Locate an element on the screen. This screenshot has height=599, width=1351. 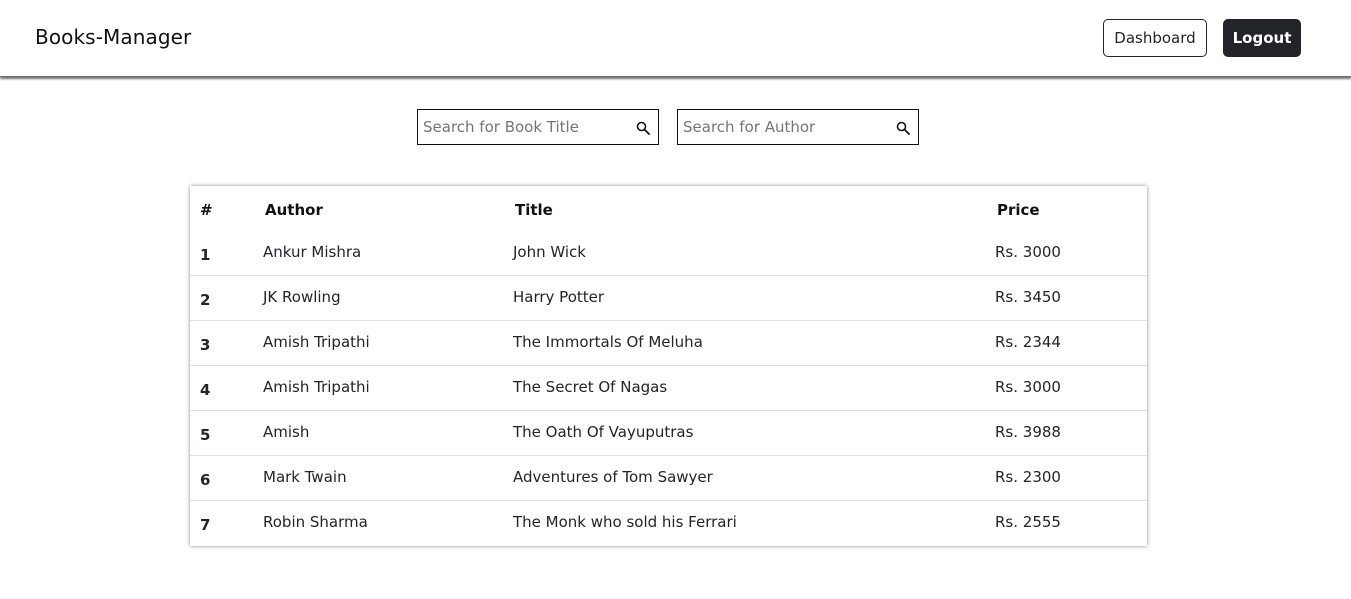
row-title: The Secret Of Nagas is located at coordinates (590, 387).